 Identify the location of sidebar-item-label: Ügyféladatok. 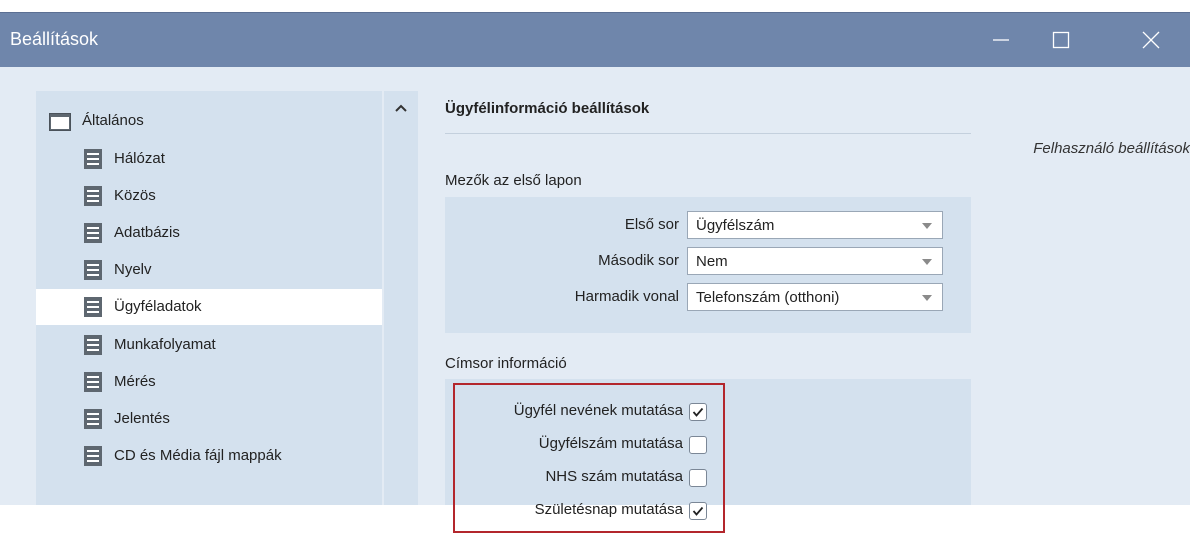
(158, 306).